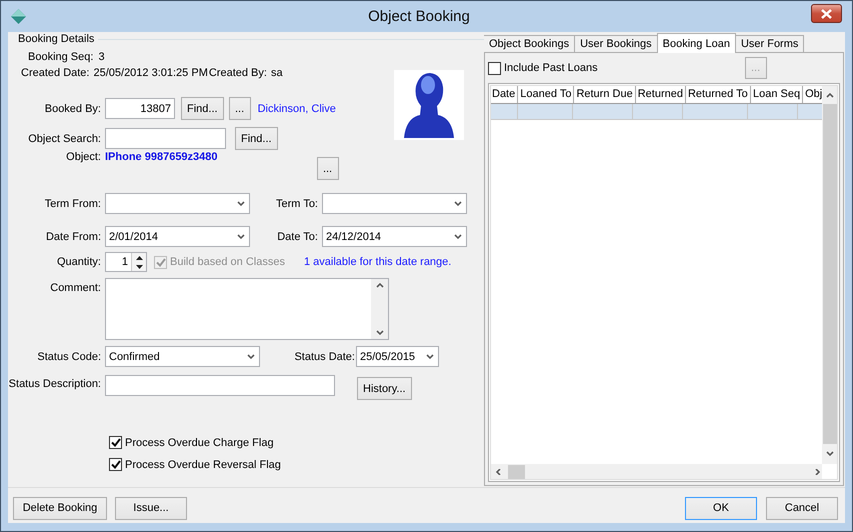  Describe the element at coordinates (504, 94) in the screenshot. I see `column-header: Date` at that location.